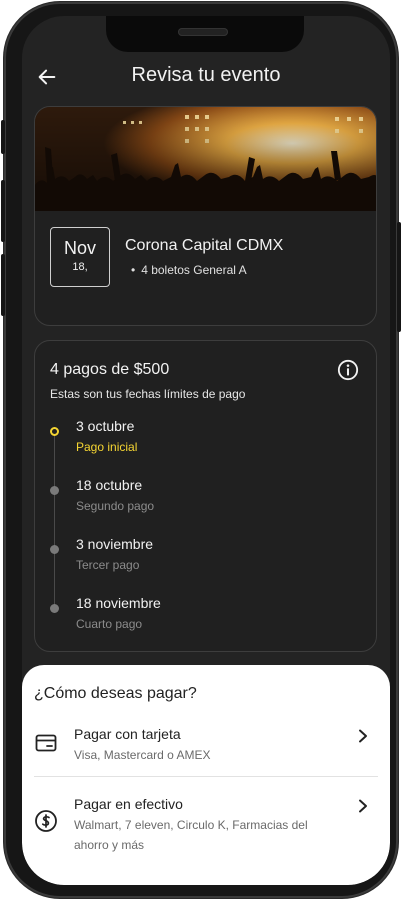 The width and height of the screenshot is (403, 904). I want to click on credit-card-icon, so click(46, 743).